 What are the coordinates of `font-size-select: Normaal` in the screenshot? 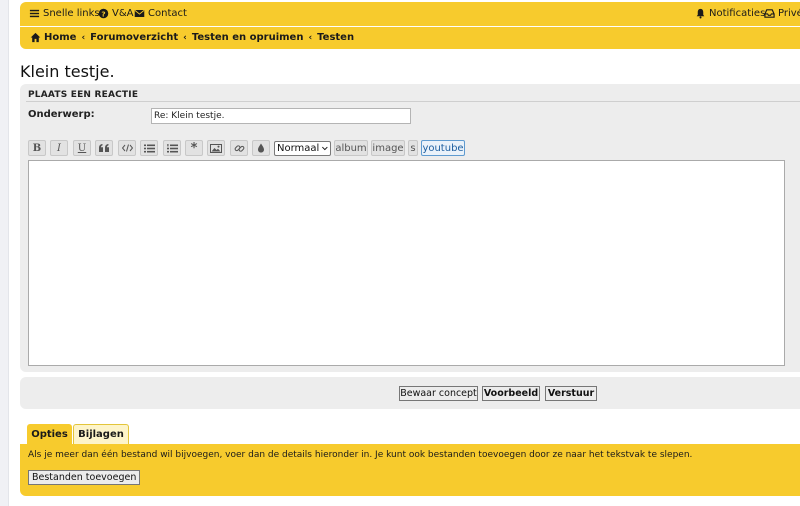 It's located at (302, 148).